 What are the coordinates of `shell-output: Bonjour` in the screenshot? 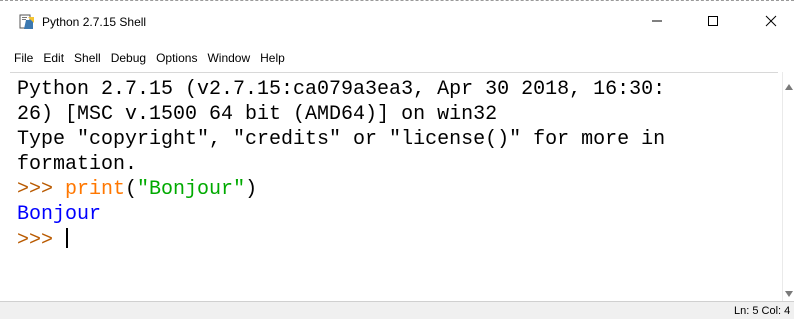 It's located at (59, 214).